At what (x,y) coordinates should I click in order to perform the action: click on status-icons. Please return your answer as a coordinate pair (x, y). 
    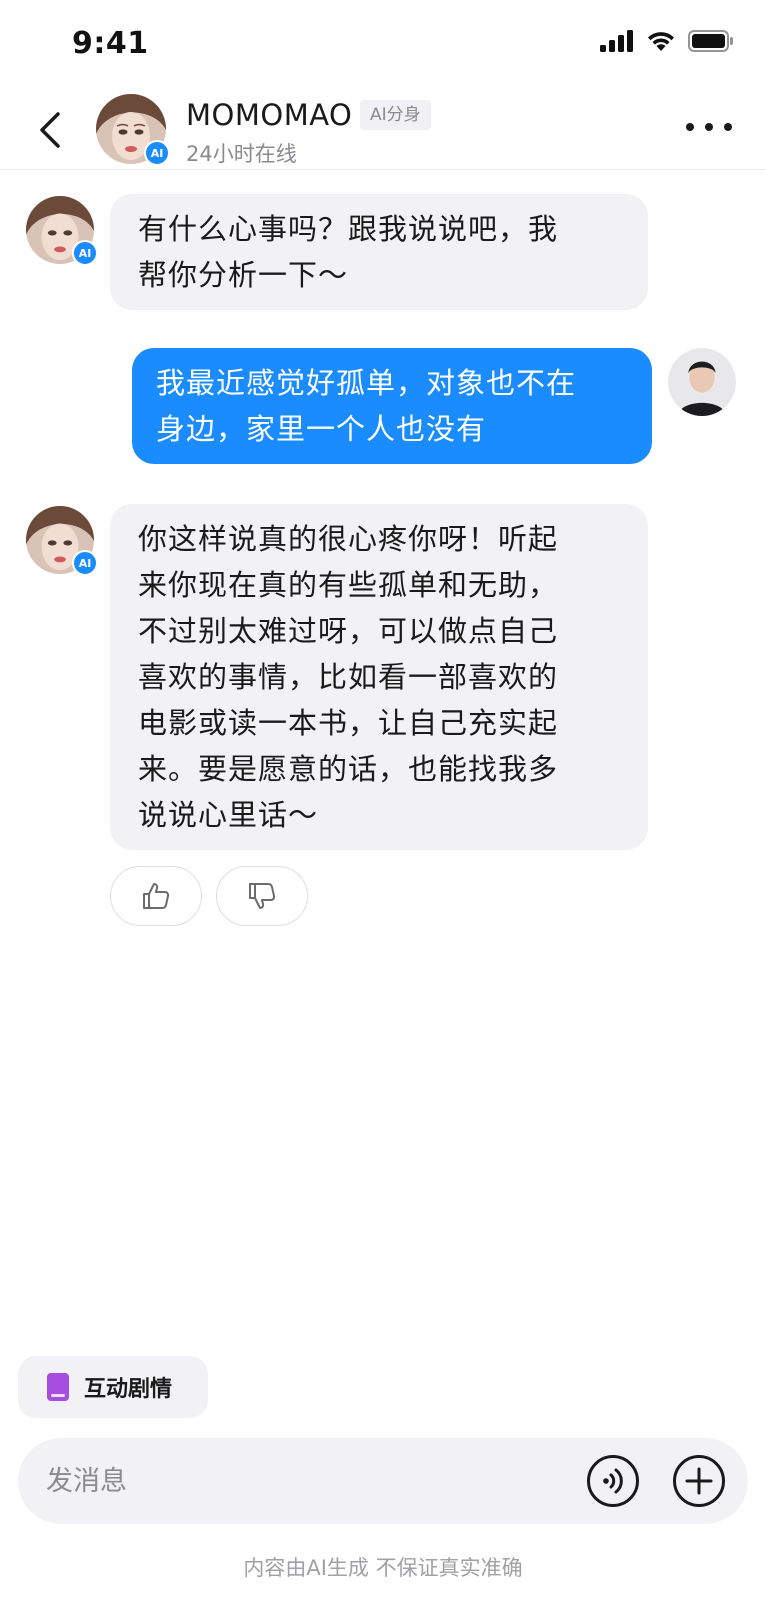
    Looking at the image, I should click on (667, 41).